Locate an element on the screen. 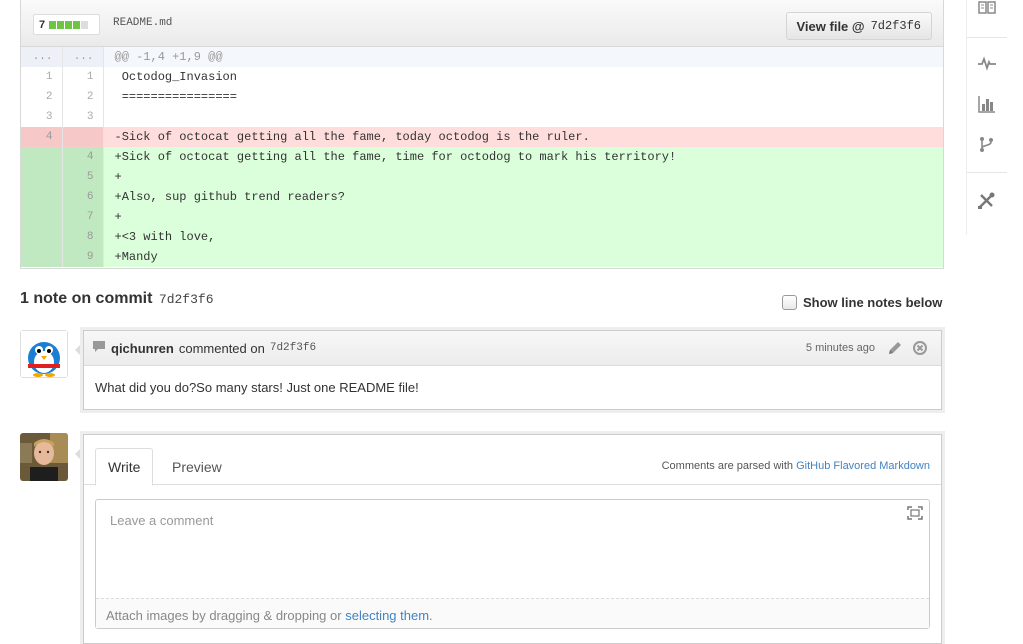 The image size is (1023, 644). old-line-number: 4 is located at coordinates (42, 137).